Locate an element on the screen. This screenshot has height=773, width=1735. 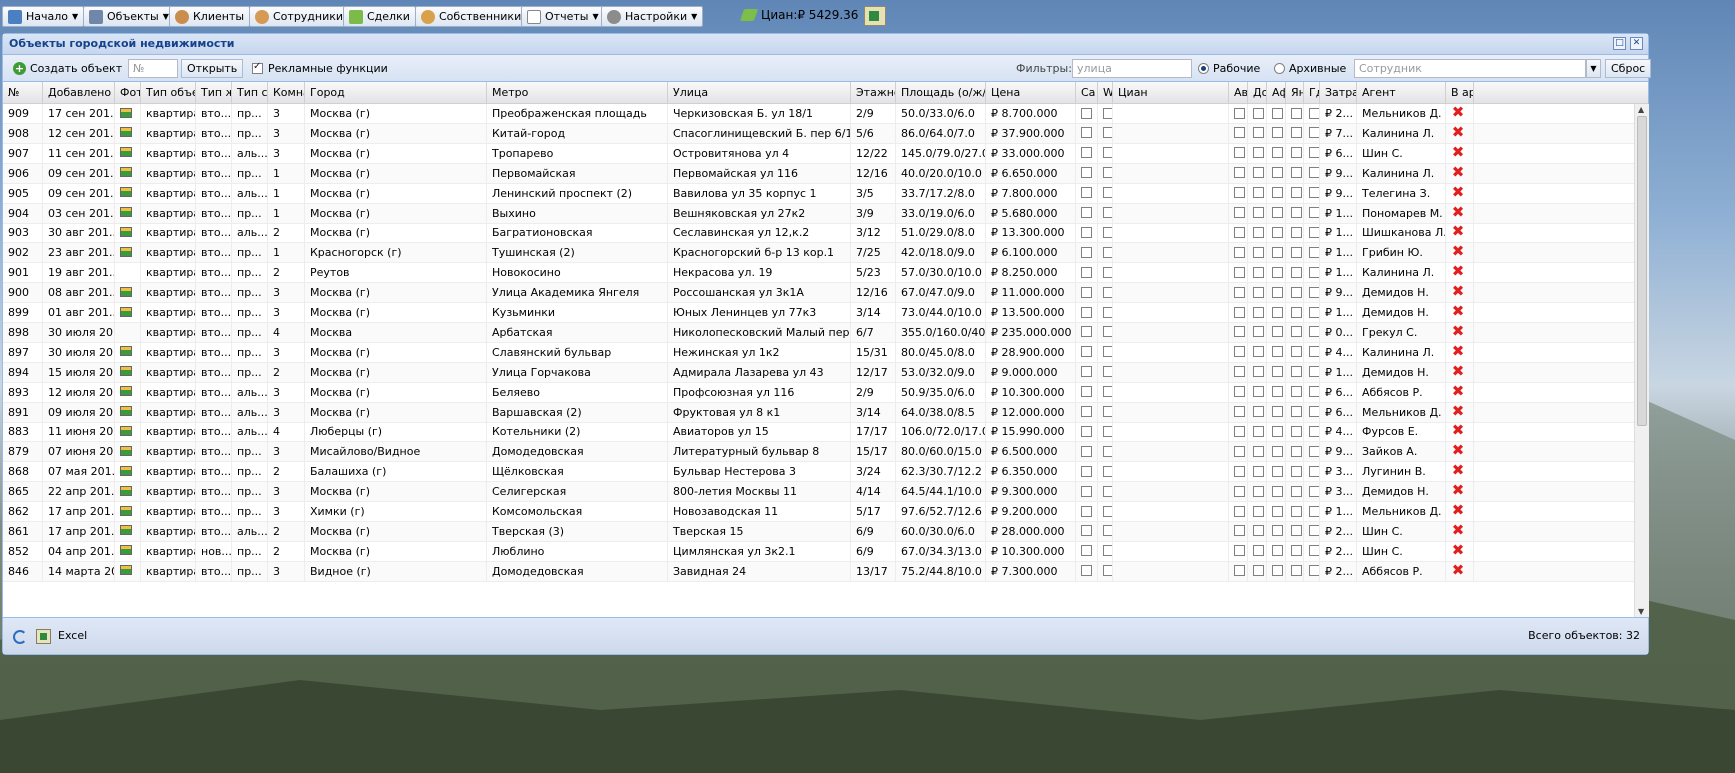
chevron-down-icon: ▼ is located at coordinates (1593, 68).